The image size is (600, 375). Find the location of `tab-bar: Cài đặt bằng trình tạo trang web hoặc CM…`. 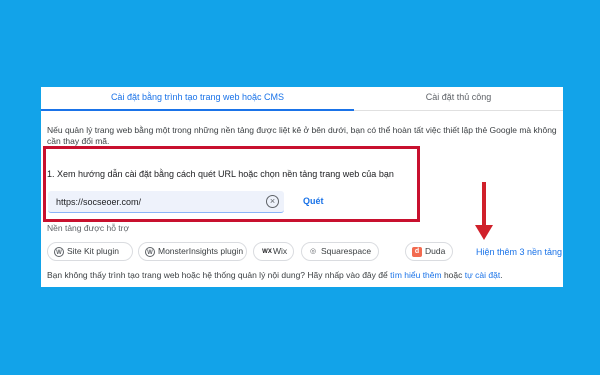

tab-bar: Cài đặt bằng trình tạo trang web hoặc CM… is located at coordinates (302, 99).